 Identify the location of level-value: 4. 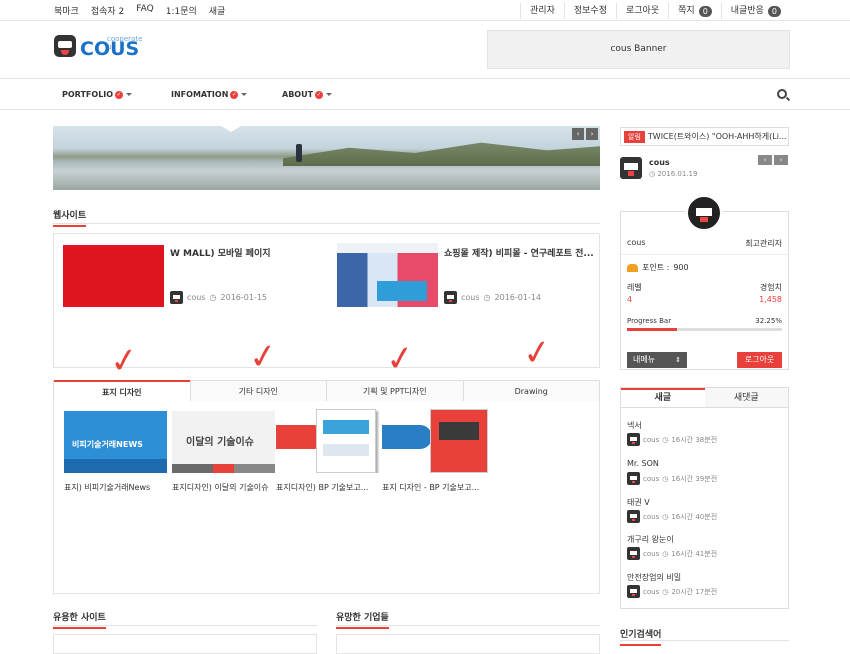
(630, 299).